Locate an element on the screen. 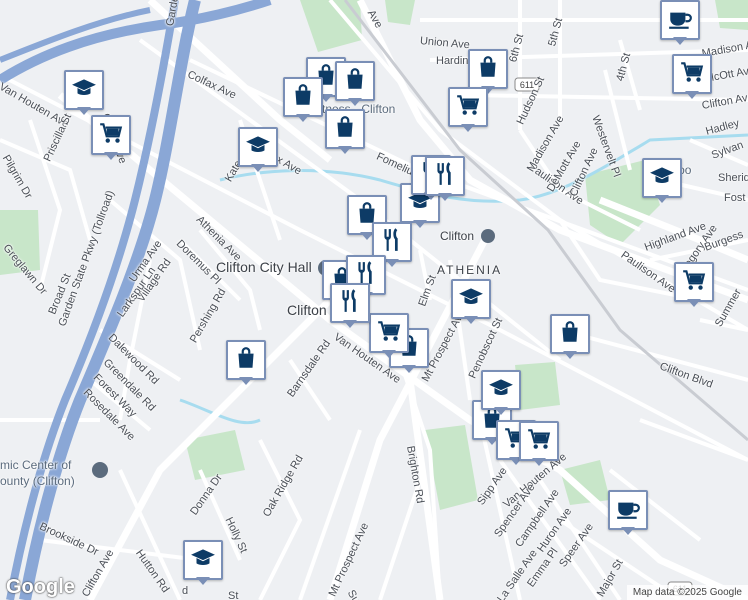  google-logo: Google is located at coordinates (40, 587).